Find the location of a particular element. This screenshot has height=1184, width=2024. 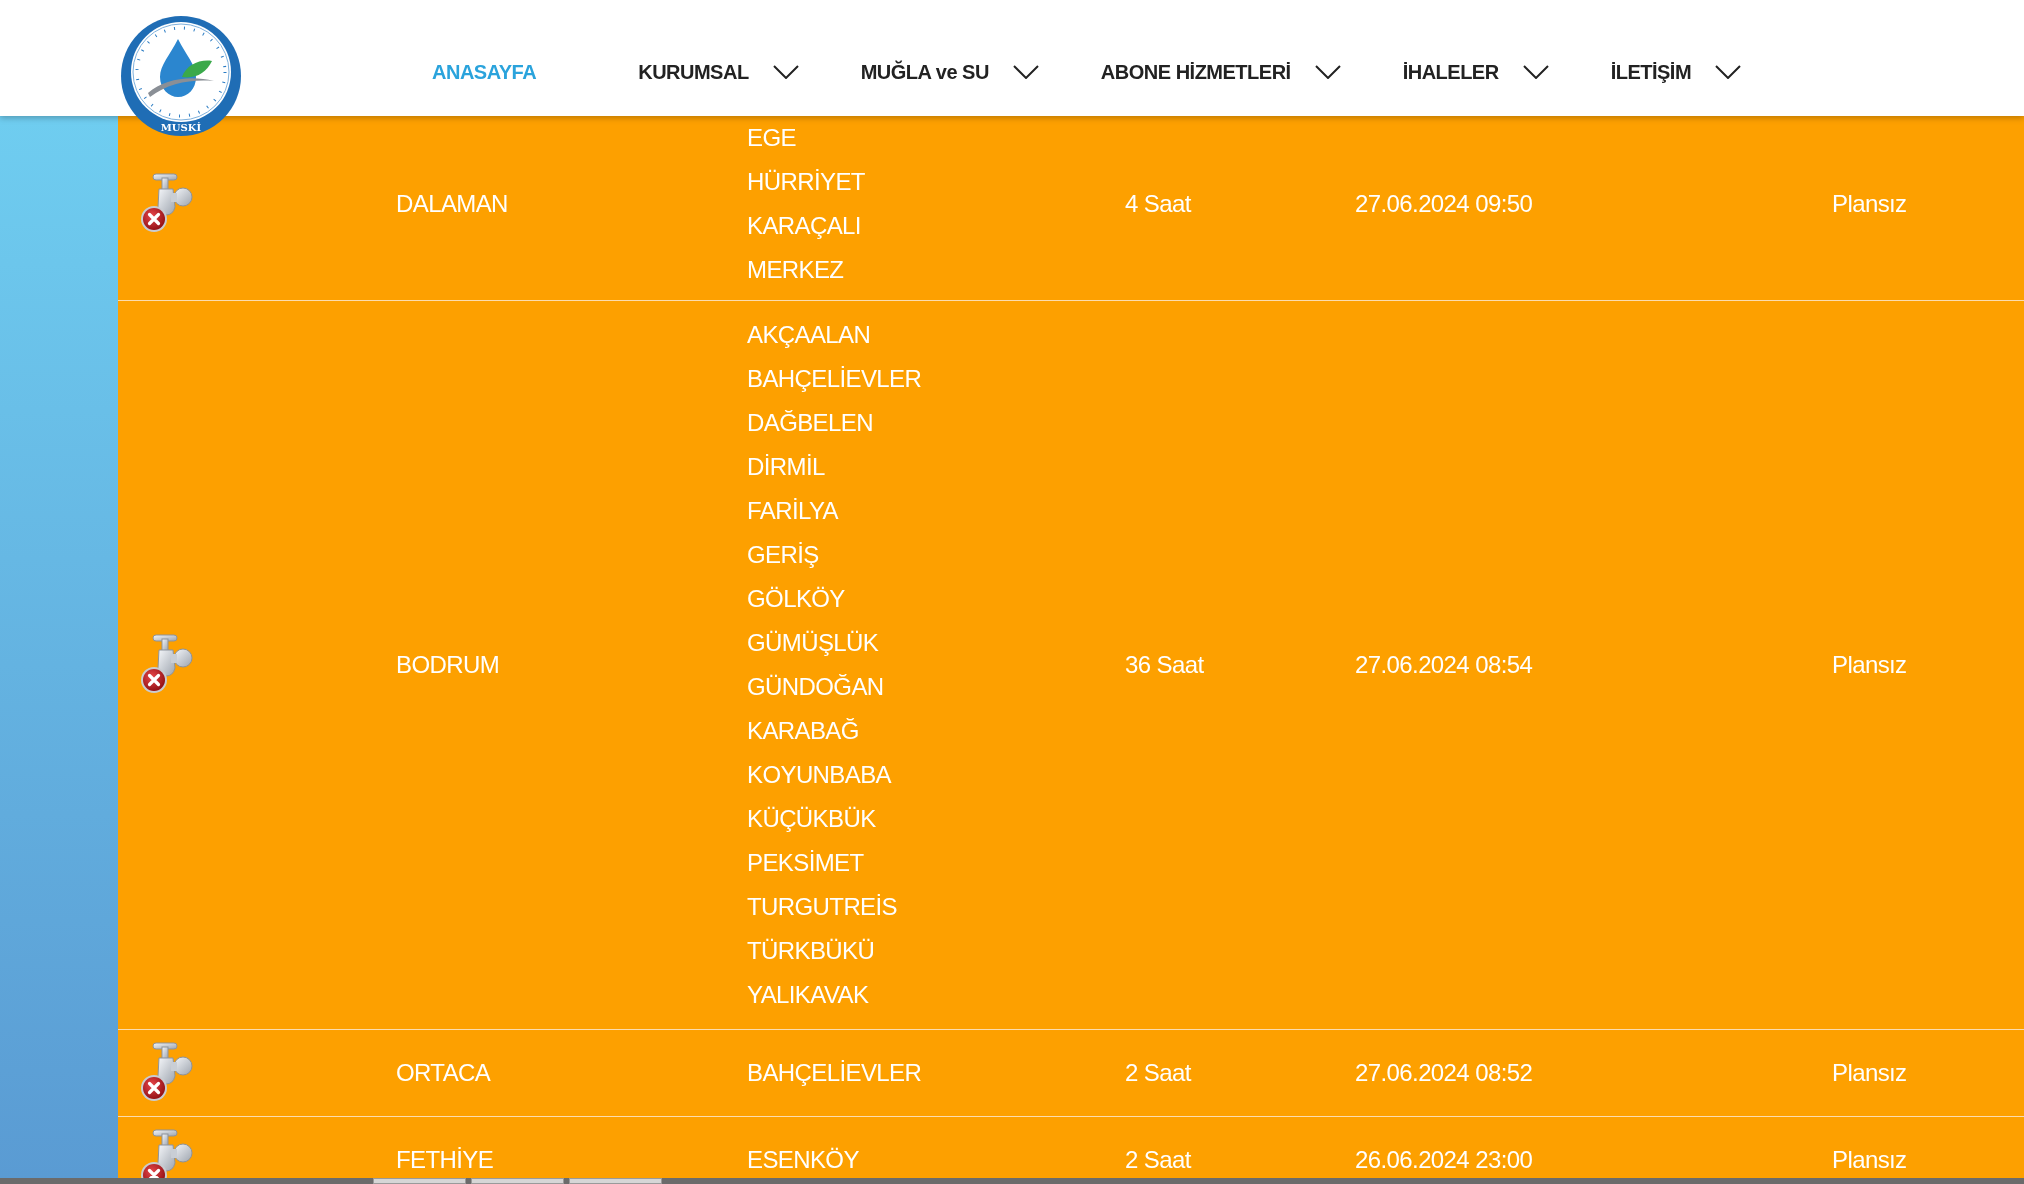

city-name: DALAMAN is located at coordinates (452, 203).